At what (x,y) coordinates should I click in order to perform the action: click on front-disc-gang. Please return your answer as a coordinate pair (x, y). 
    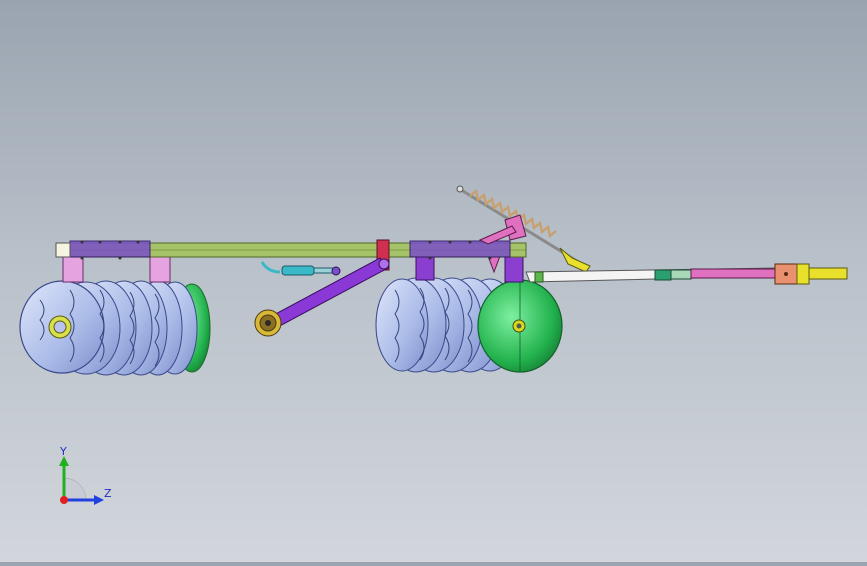
    Looking at the image, I should click on (469, 325).